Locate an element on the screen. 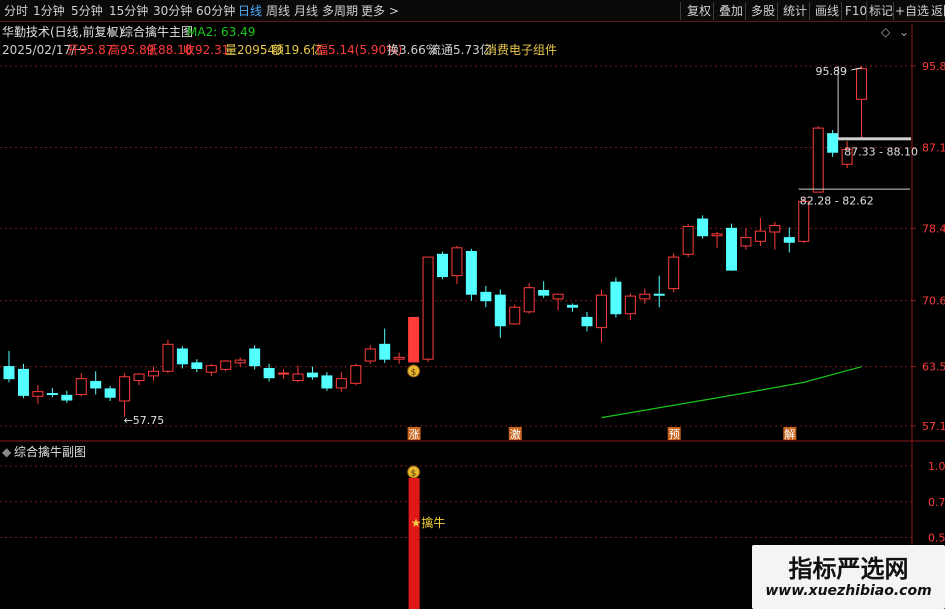 The width and height of the screenshot is (945, 609). signal-label: 预 is located at coordinates (674, 434).